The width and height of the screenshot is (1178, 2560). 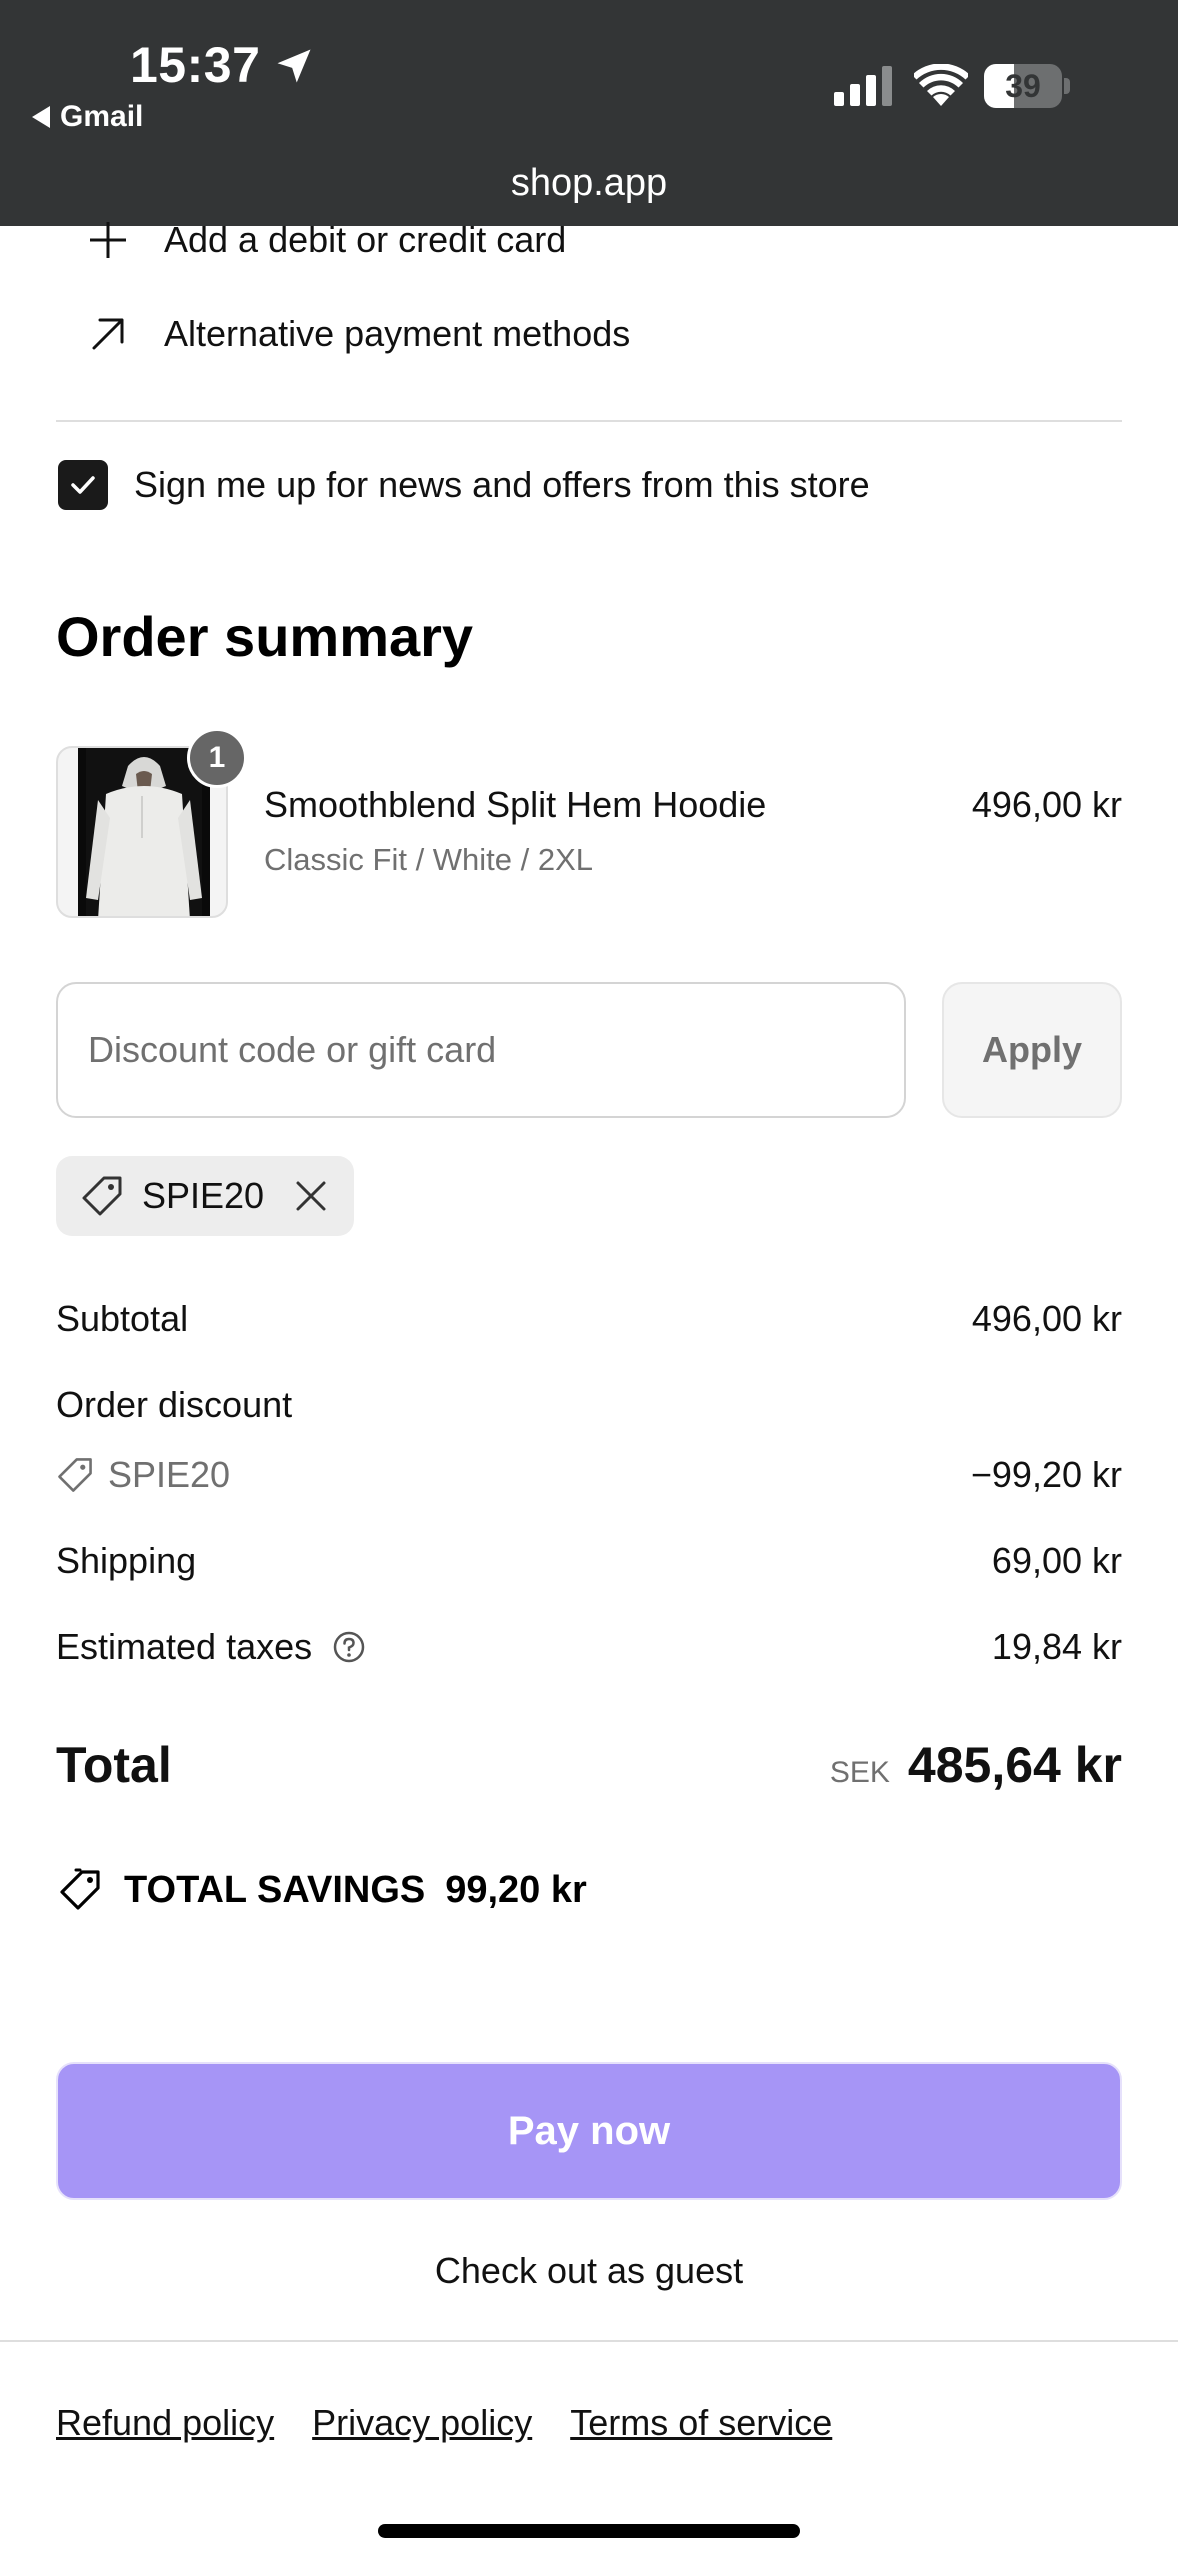 What do you see at coordinates (589, 1765) in the screenshot?
I see `total-row: Total SEK 485,64 kr` at bounding box center [589, 1765].